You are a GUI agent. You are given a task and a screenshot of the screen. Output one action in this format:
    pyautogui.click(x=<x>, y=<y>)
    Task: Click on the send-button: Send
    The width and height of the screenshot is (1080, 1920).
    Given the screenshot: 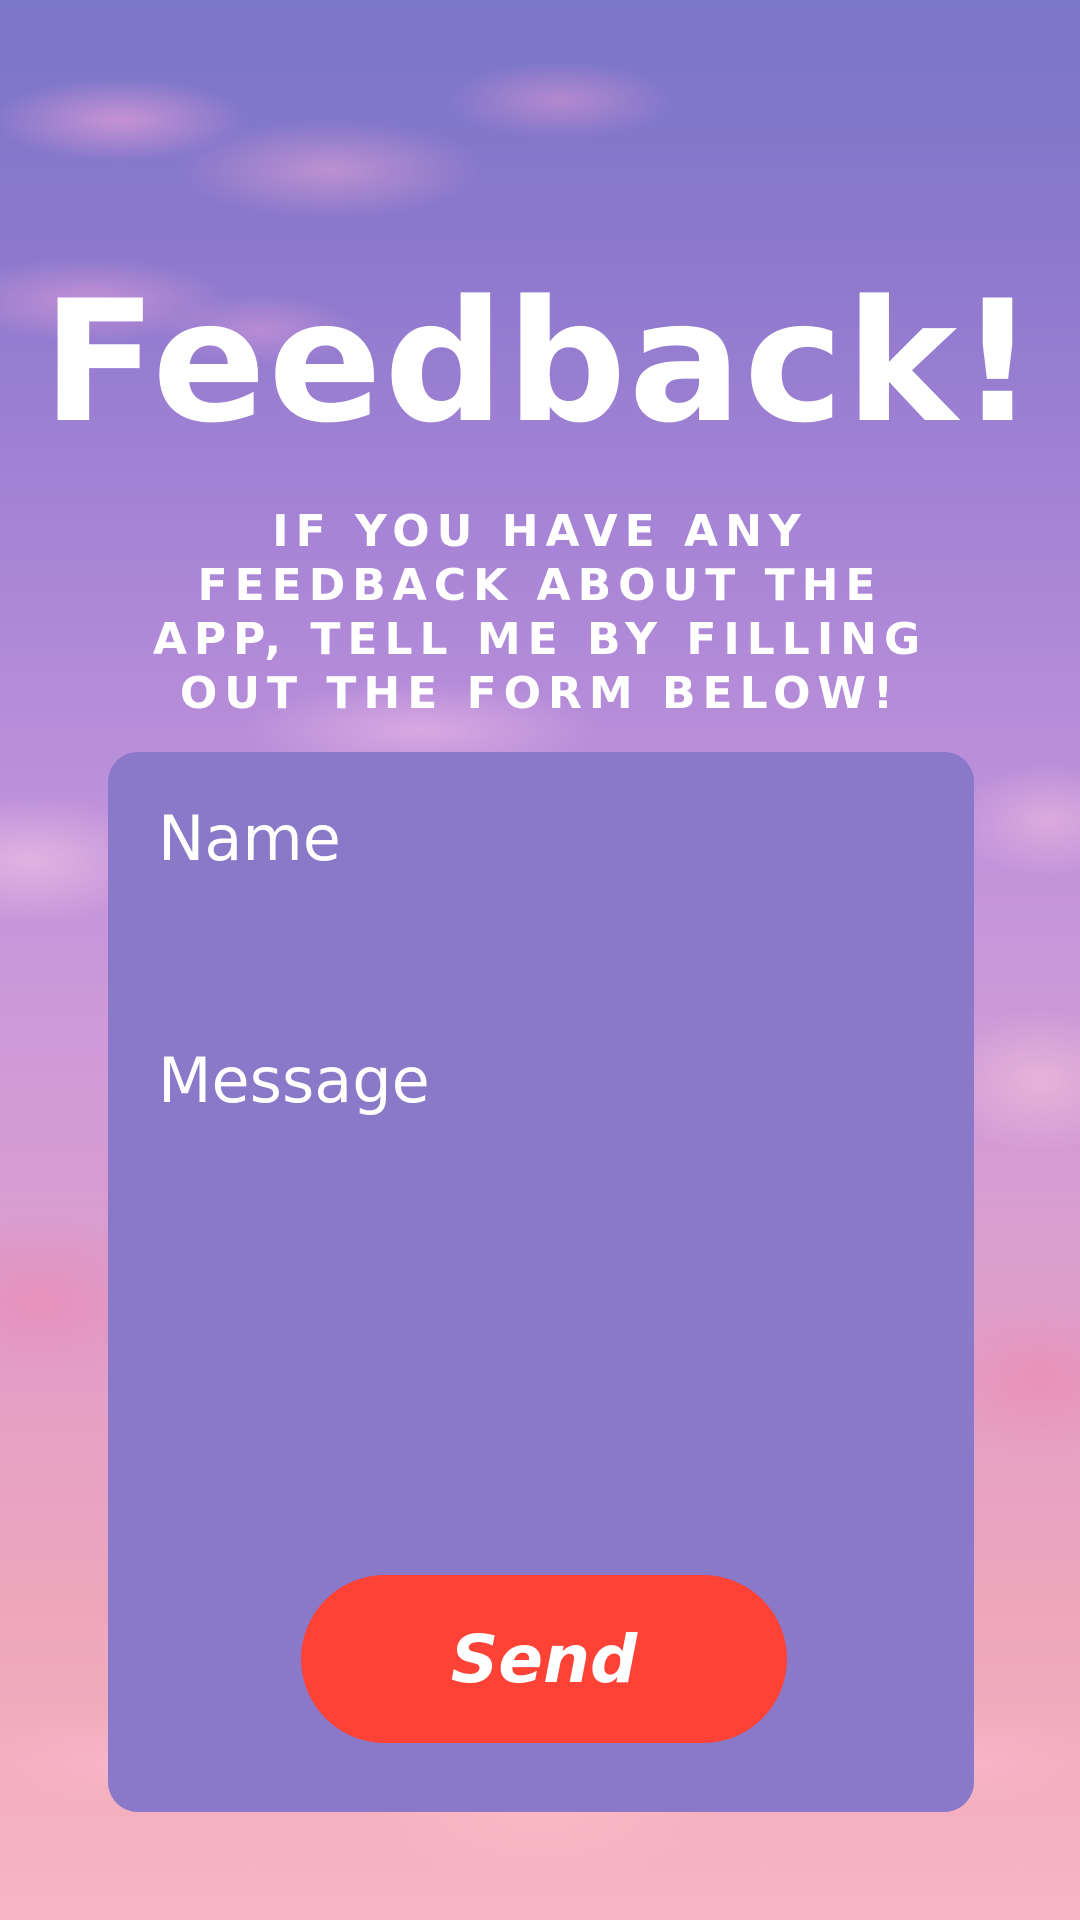 What is the action you would take?
    pyautogui.click(x=544, y=1659)
    